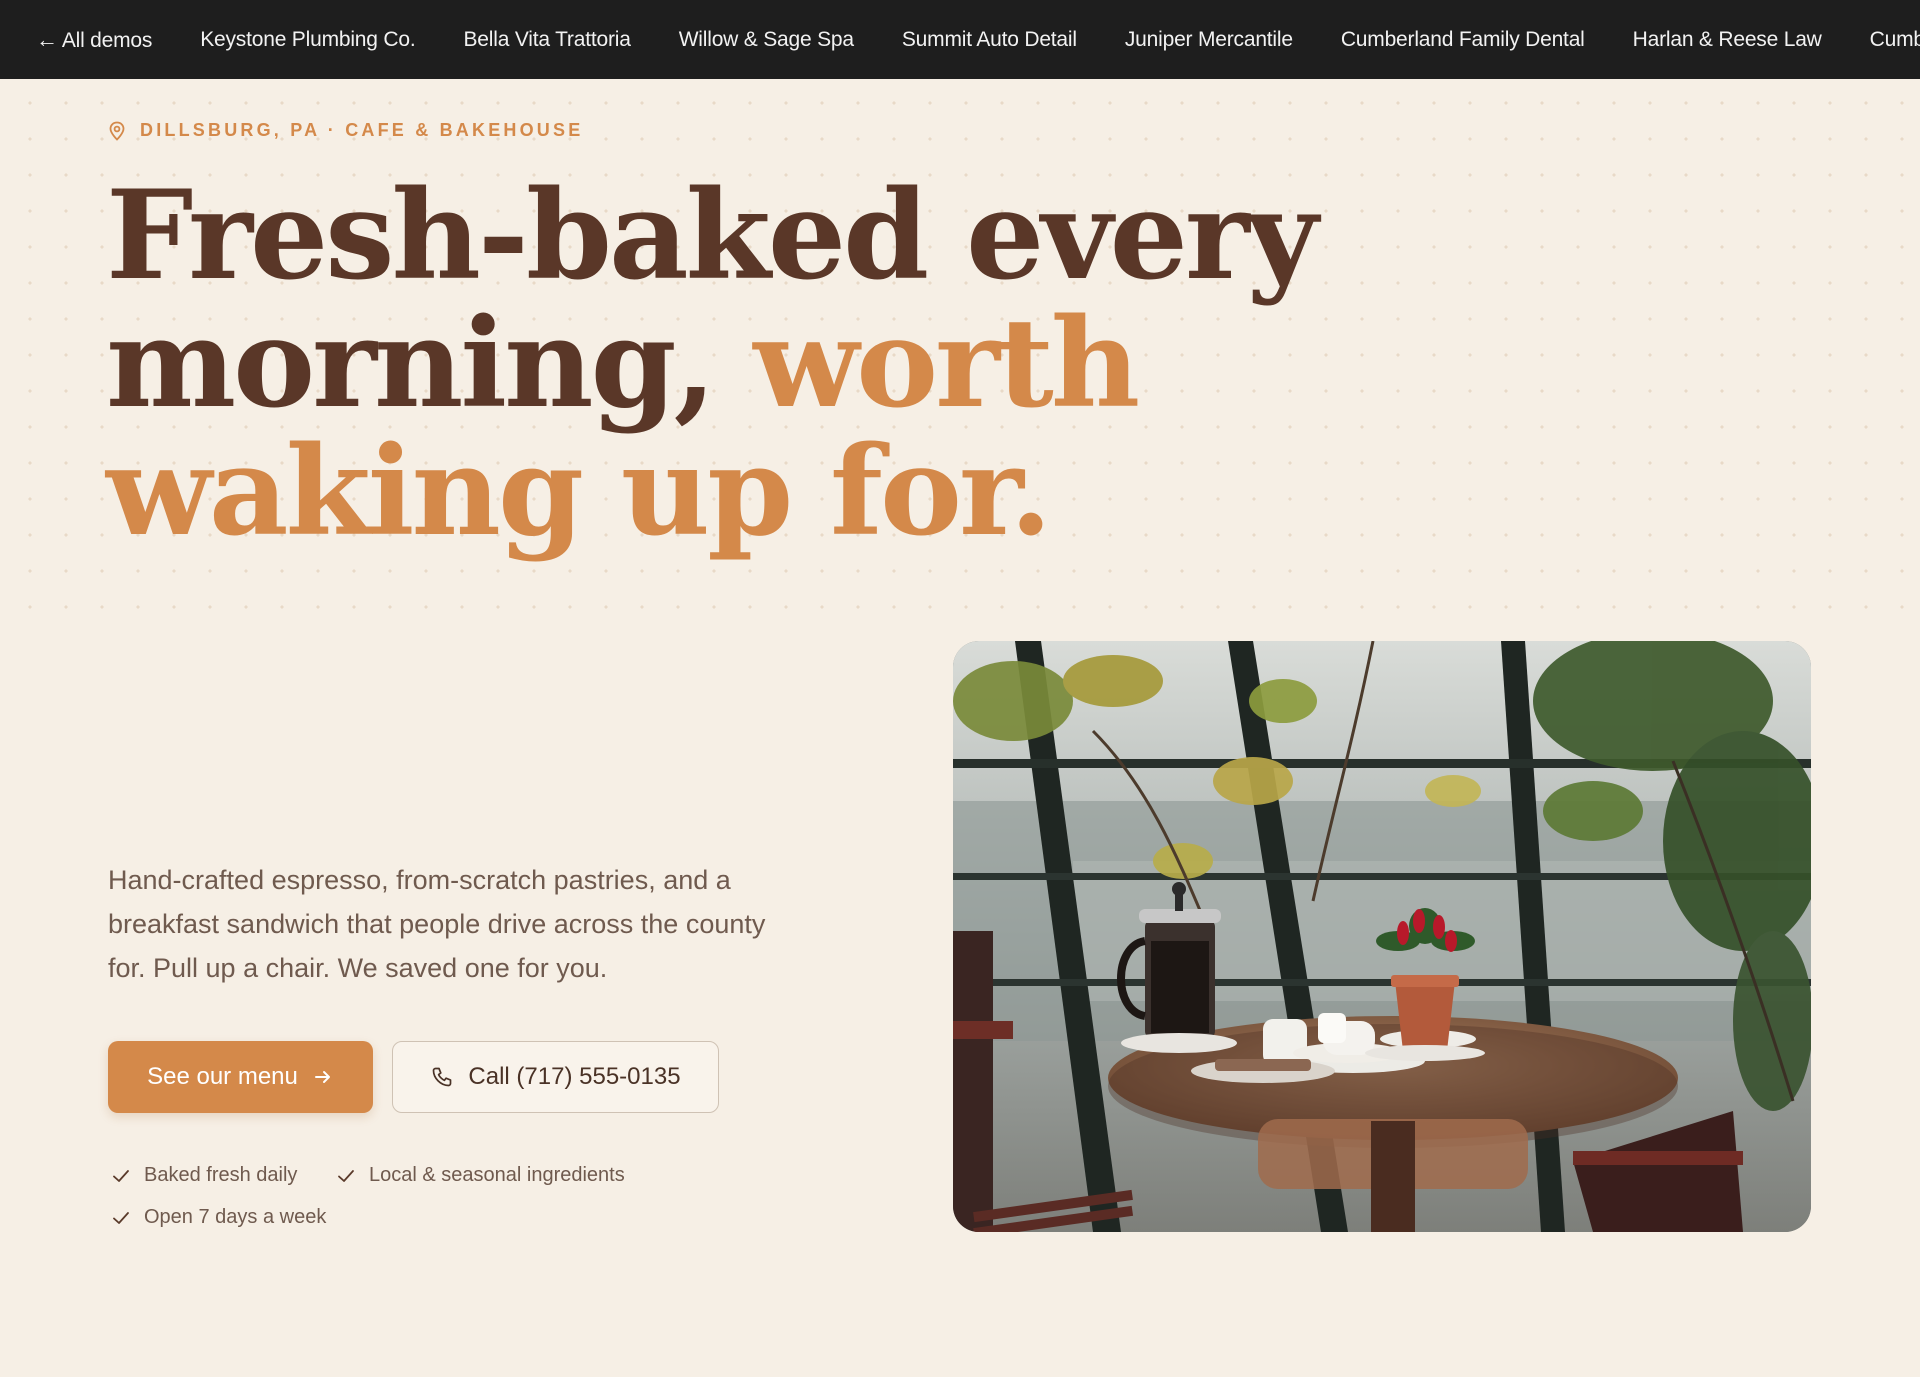 The image size is (1920, 1377). I want to click on all-demos-link: ← All demos, so click(94, 40).